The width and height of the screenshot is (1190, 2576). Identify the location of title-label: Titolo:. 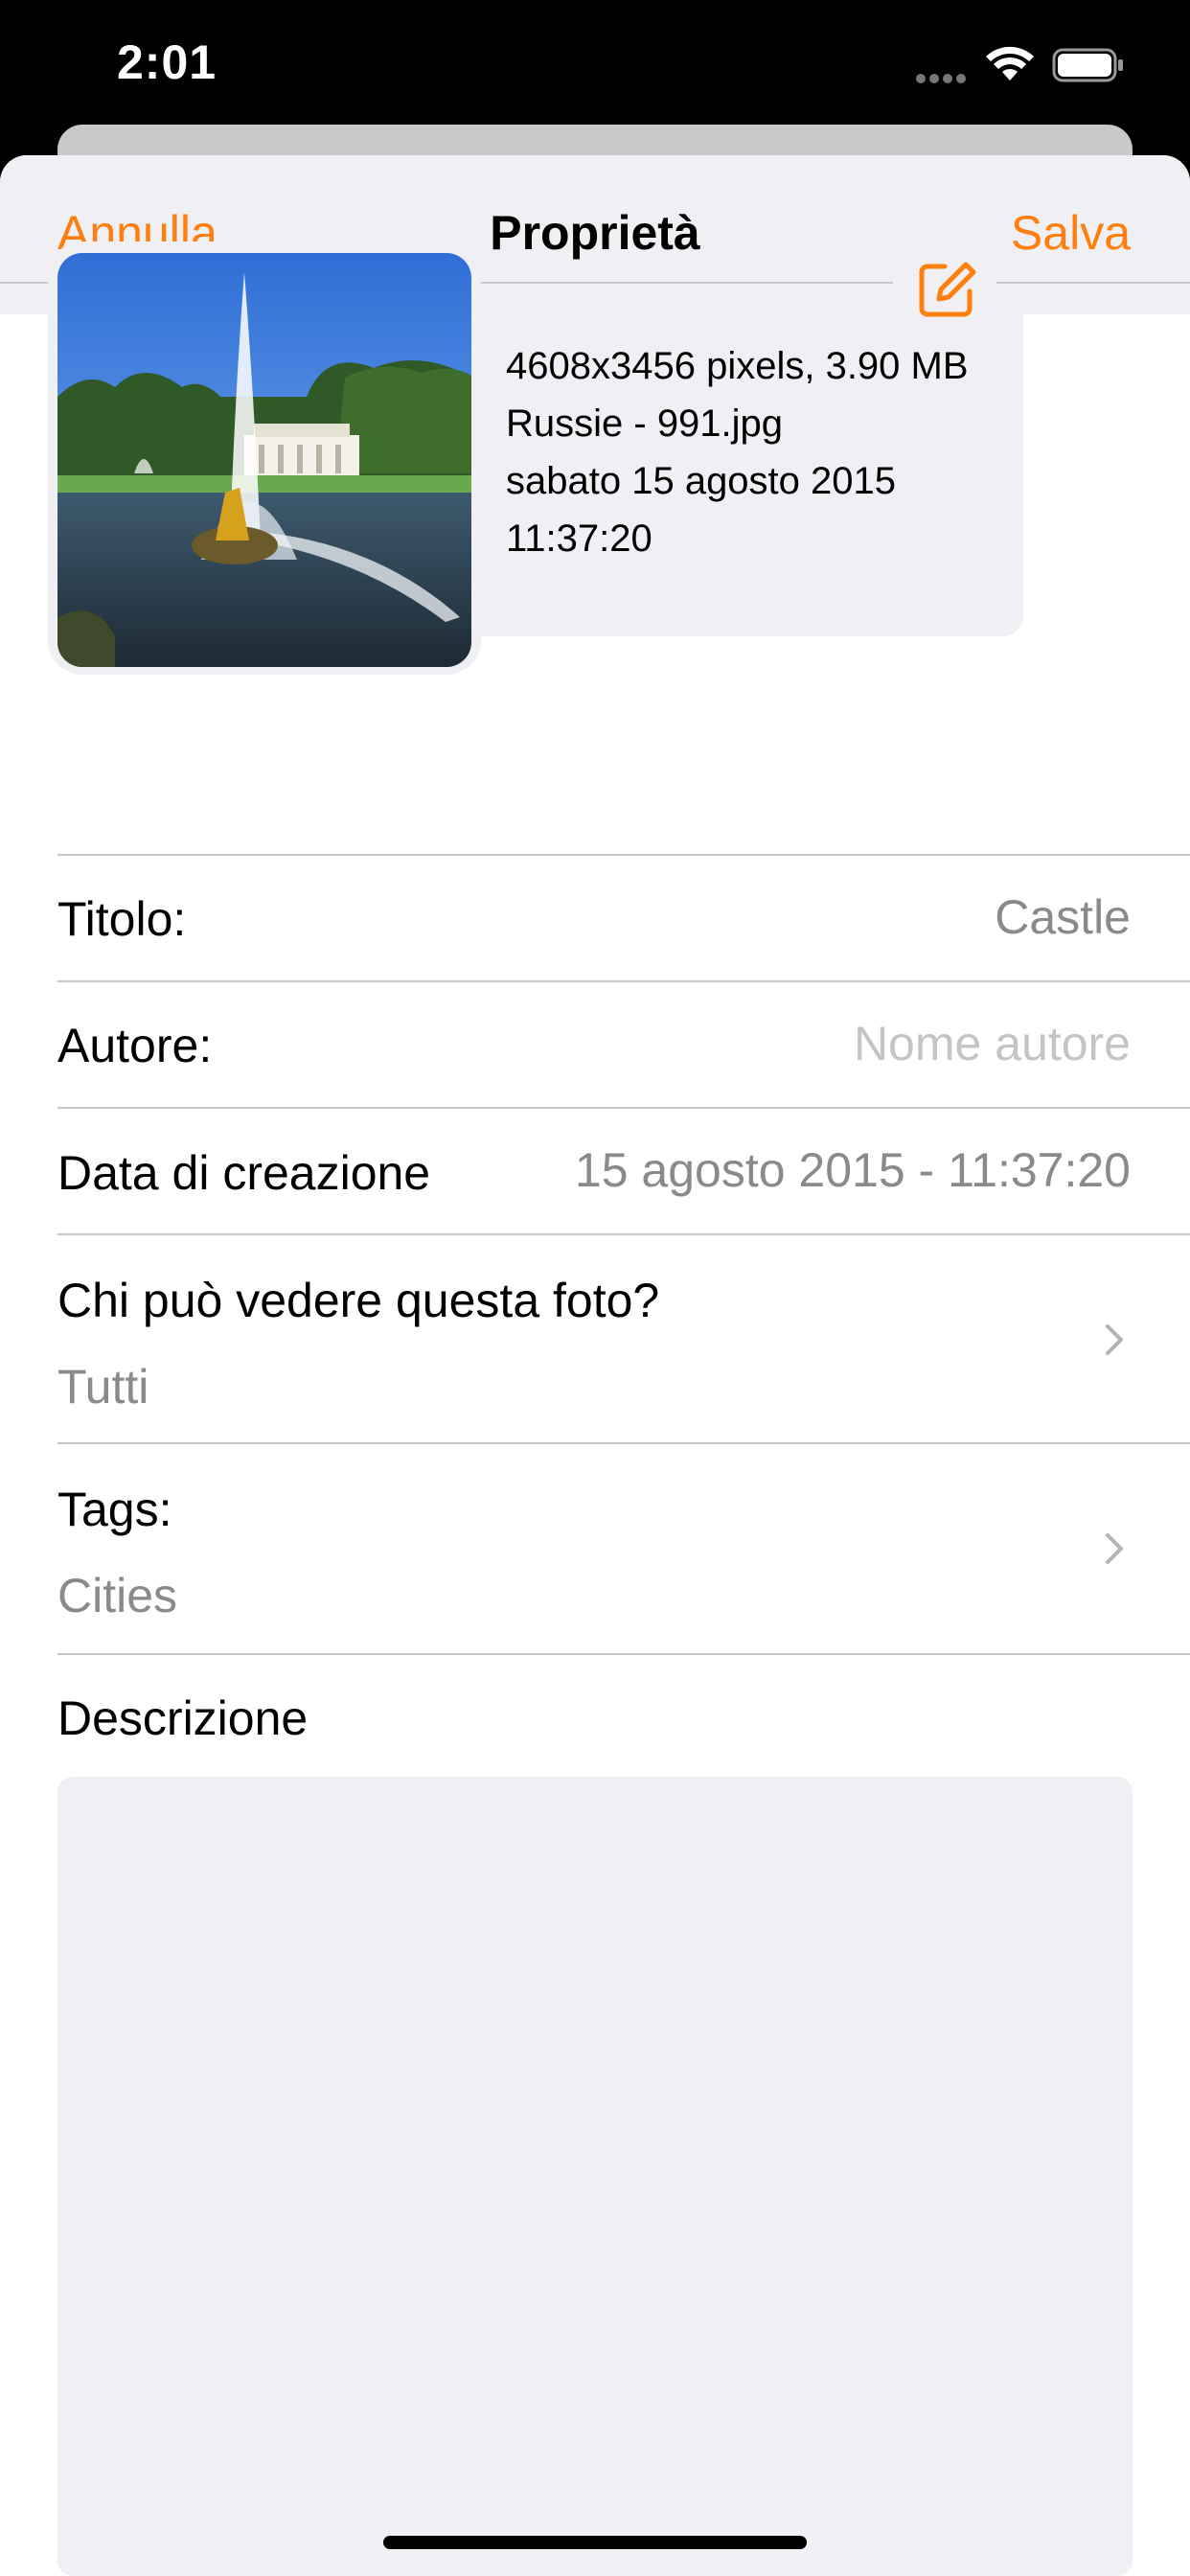
(122, 919).